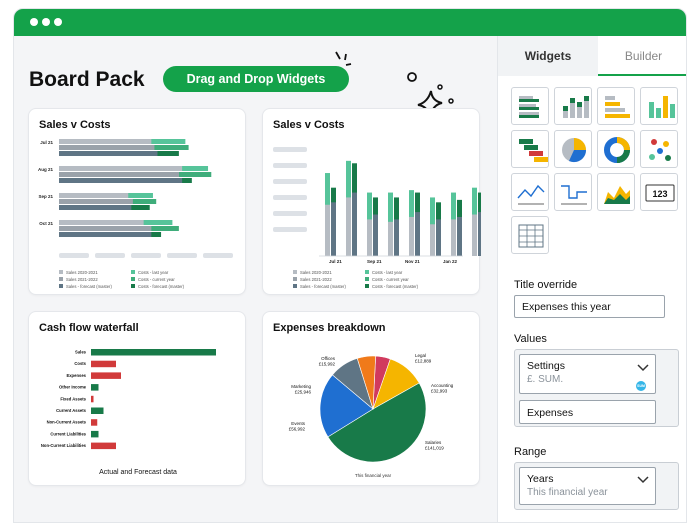 The width and height of the screenshot is (694, 523). I want to click on values-second-value: Expenses, so click(550, 413).